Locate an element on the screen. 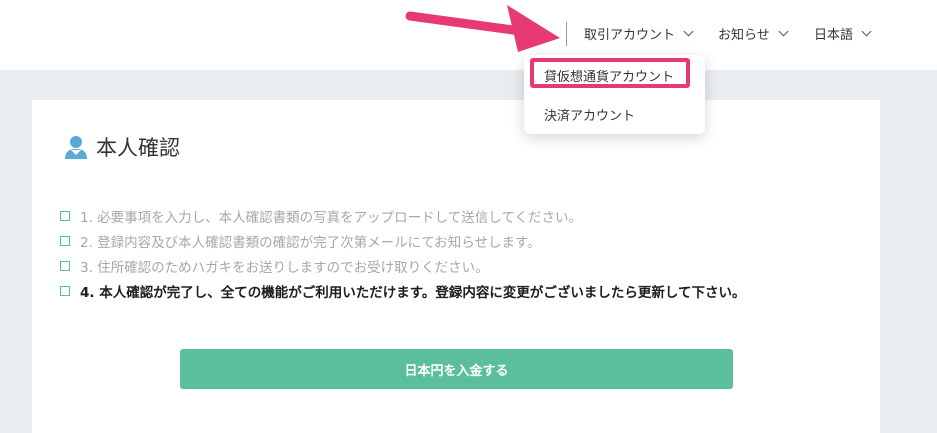  nav-divider is located at coordinates (566, 34).